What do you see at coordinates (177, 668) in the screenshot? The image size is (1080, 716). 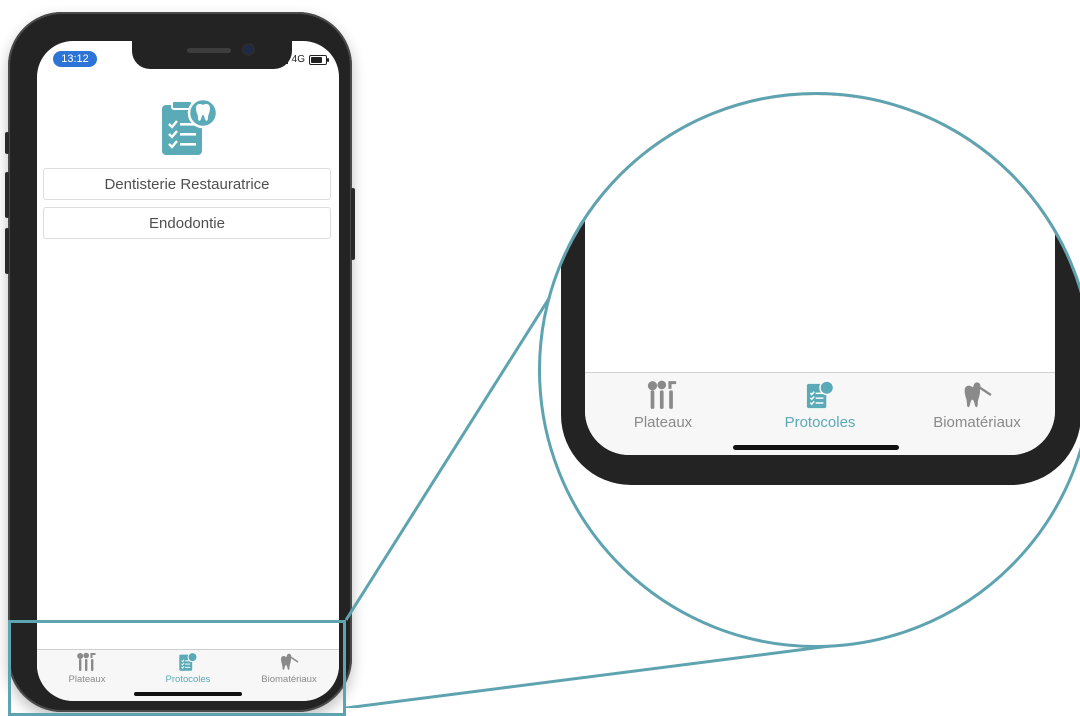 I see `zoom-highlight-frame` at bounding box center [177, 668].